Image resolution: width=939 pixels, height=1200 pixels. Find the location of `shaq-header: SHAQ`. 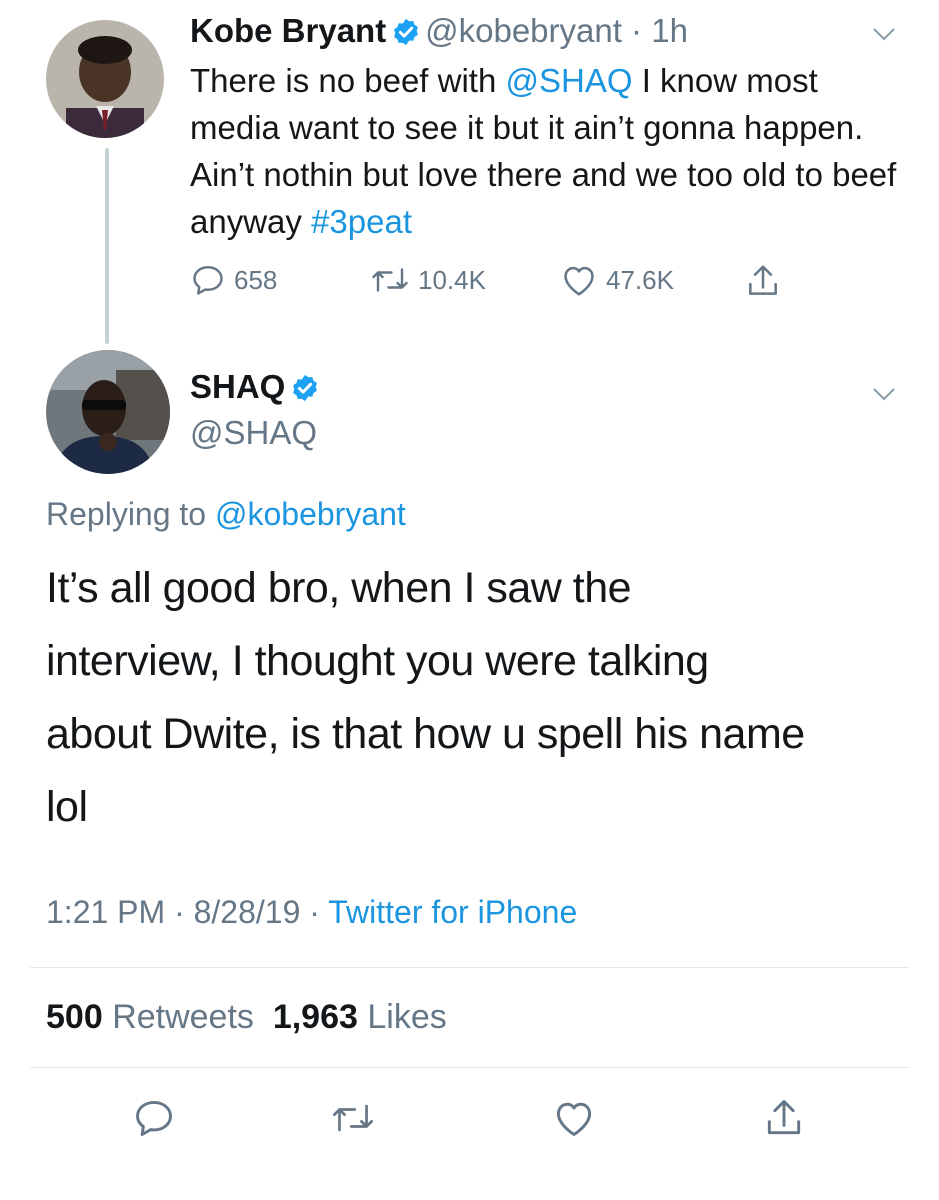

shaq-header: SHAQ is located at coordinates (255, 387).